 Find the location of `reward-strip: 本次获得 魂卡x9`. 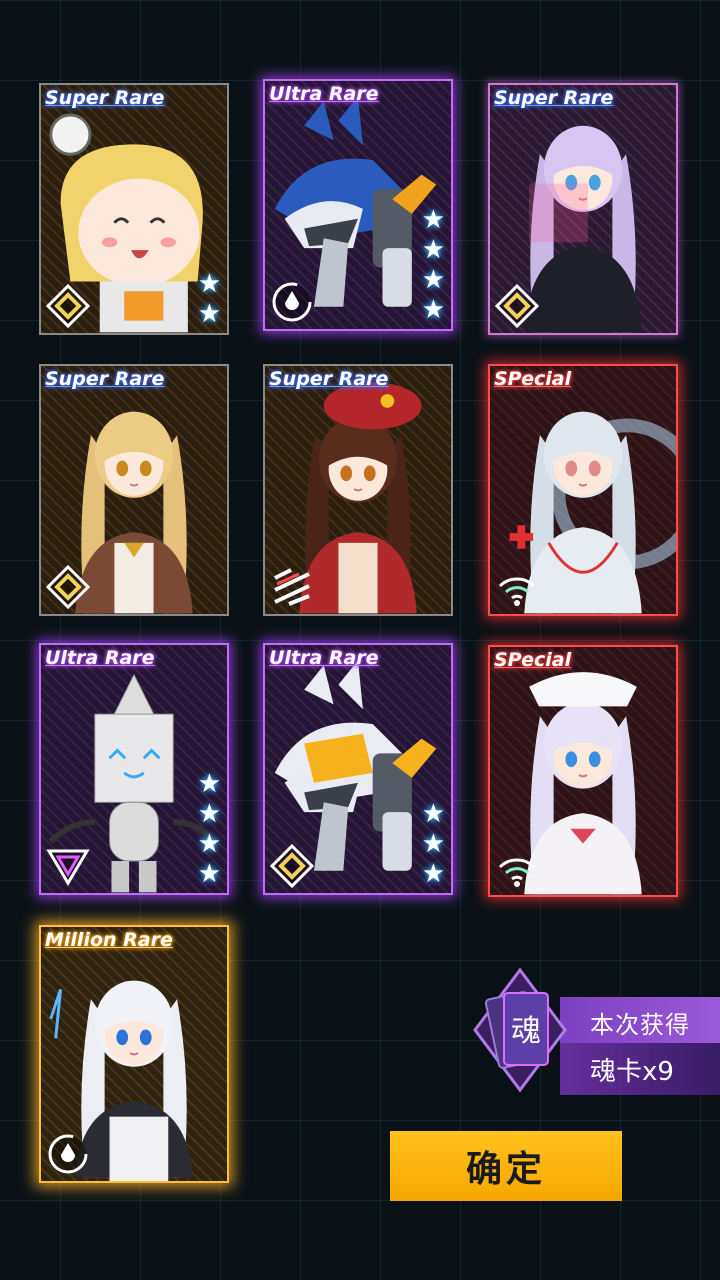

reward-strip: 本次获得 魂卡x9 is located at coordinates (640, 1046).